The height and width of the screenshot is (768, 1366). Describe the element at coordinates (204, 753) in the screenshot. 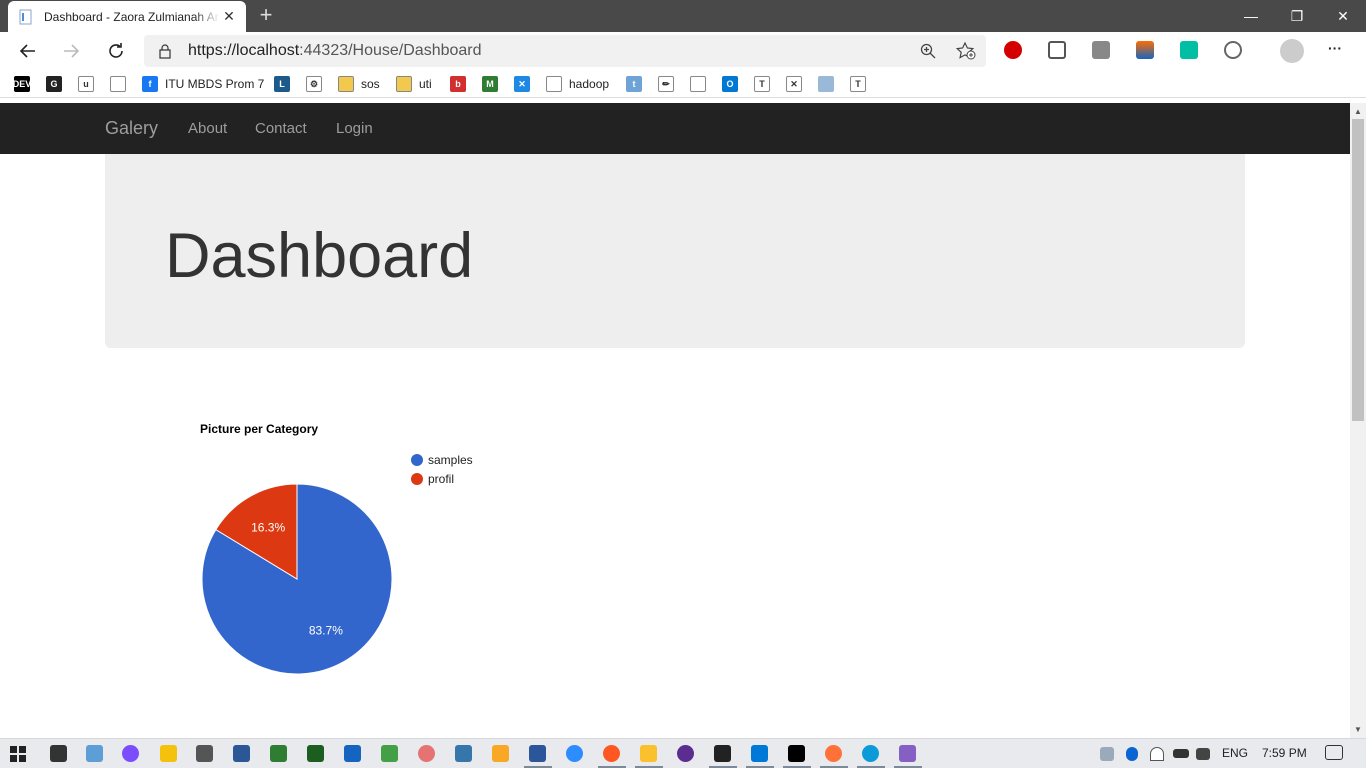

I see `taskbar-calculator-icon` at that location.